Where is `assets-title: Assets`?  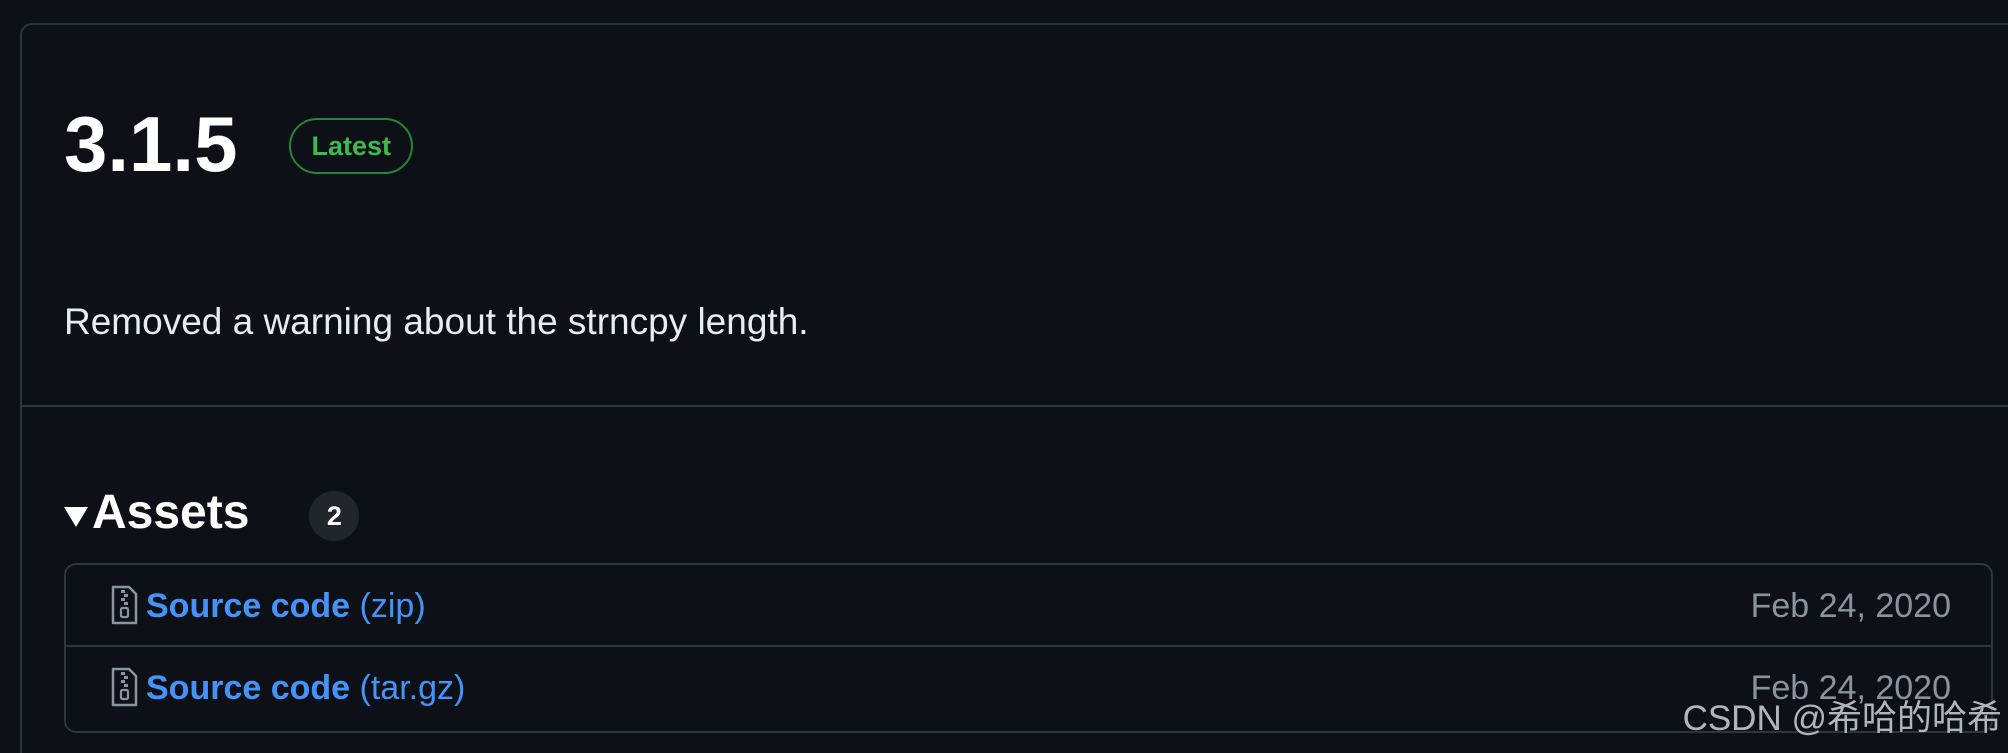
assets-title: Assets is located at coordinates (171, 512).